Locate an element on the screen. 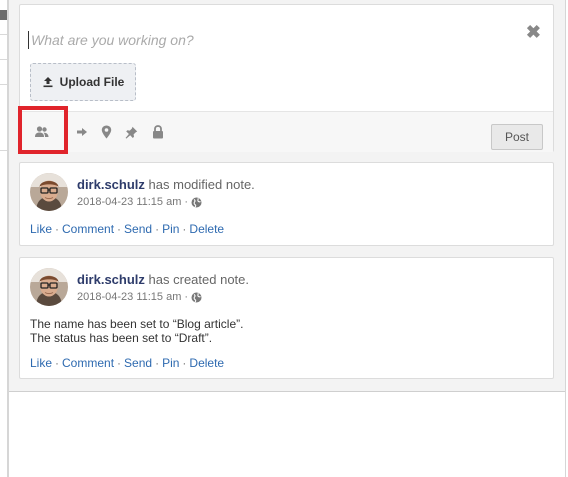  upload-file-button: Upload File is located at coordinates (83, 82).